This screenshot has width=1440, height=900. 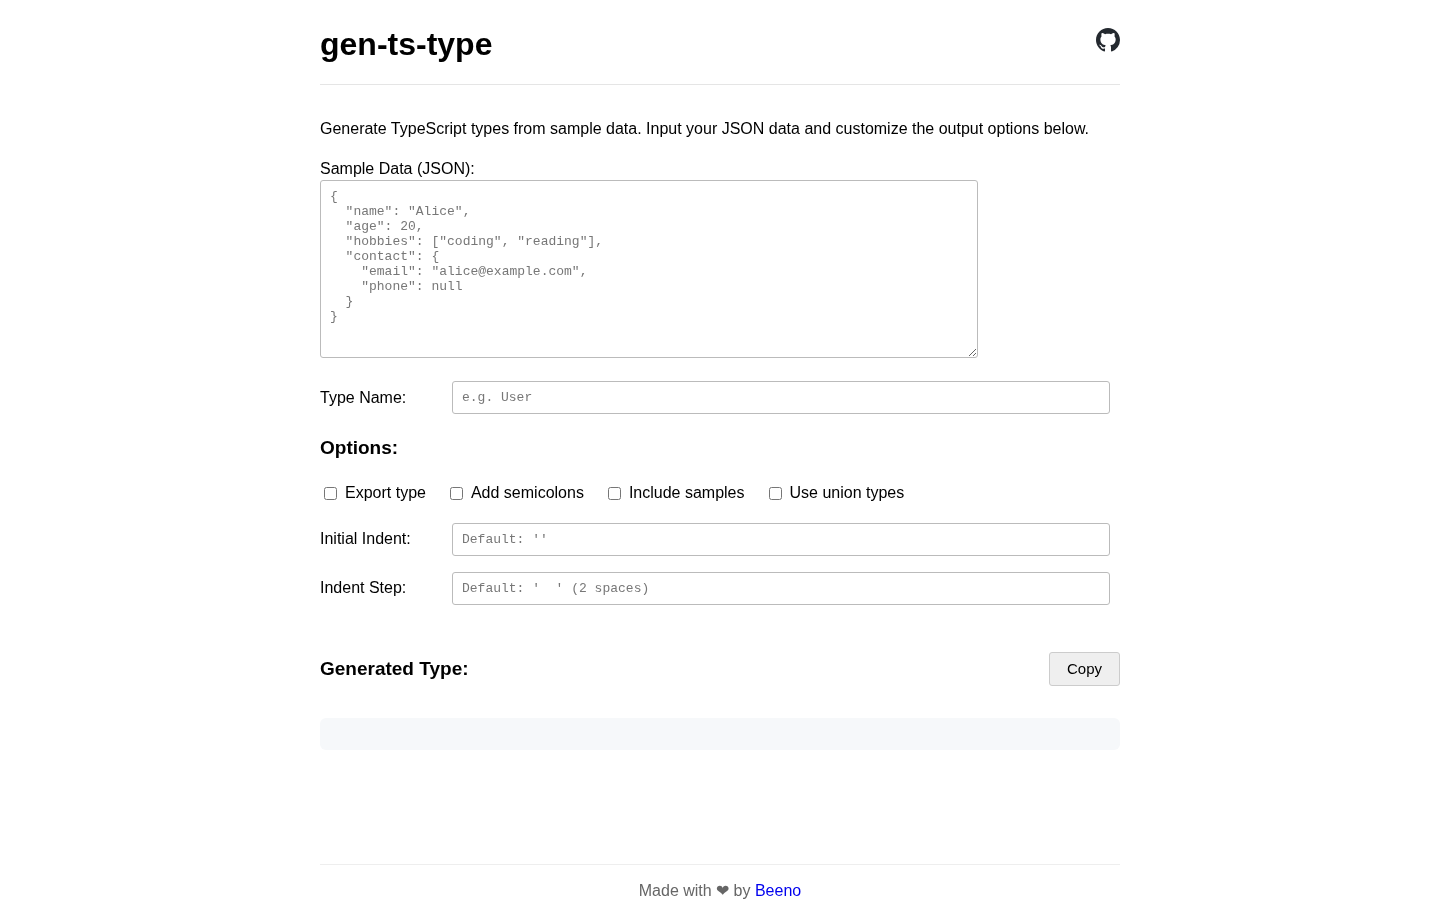 I want to click on indent-field: Default: ' ' (2 spaces), so click(x=781, y=588).